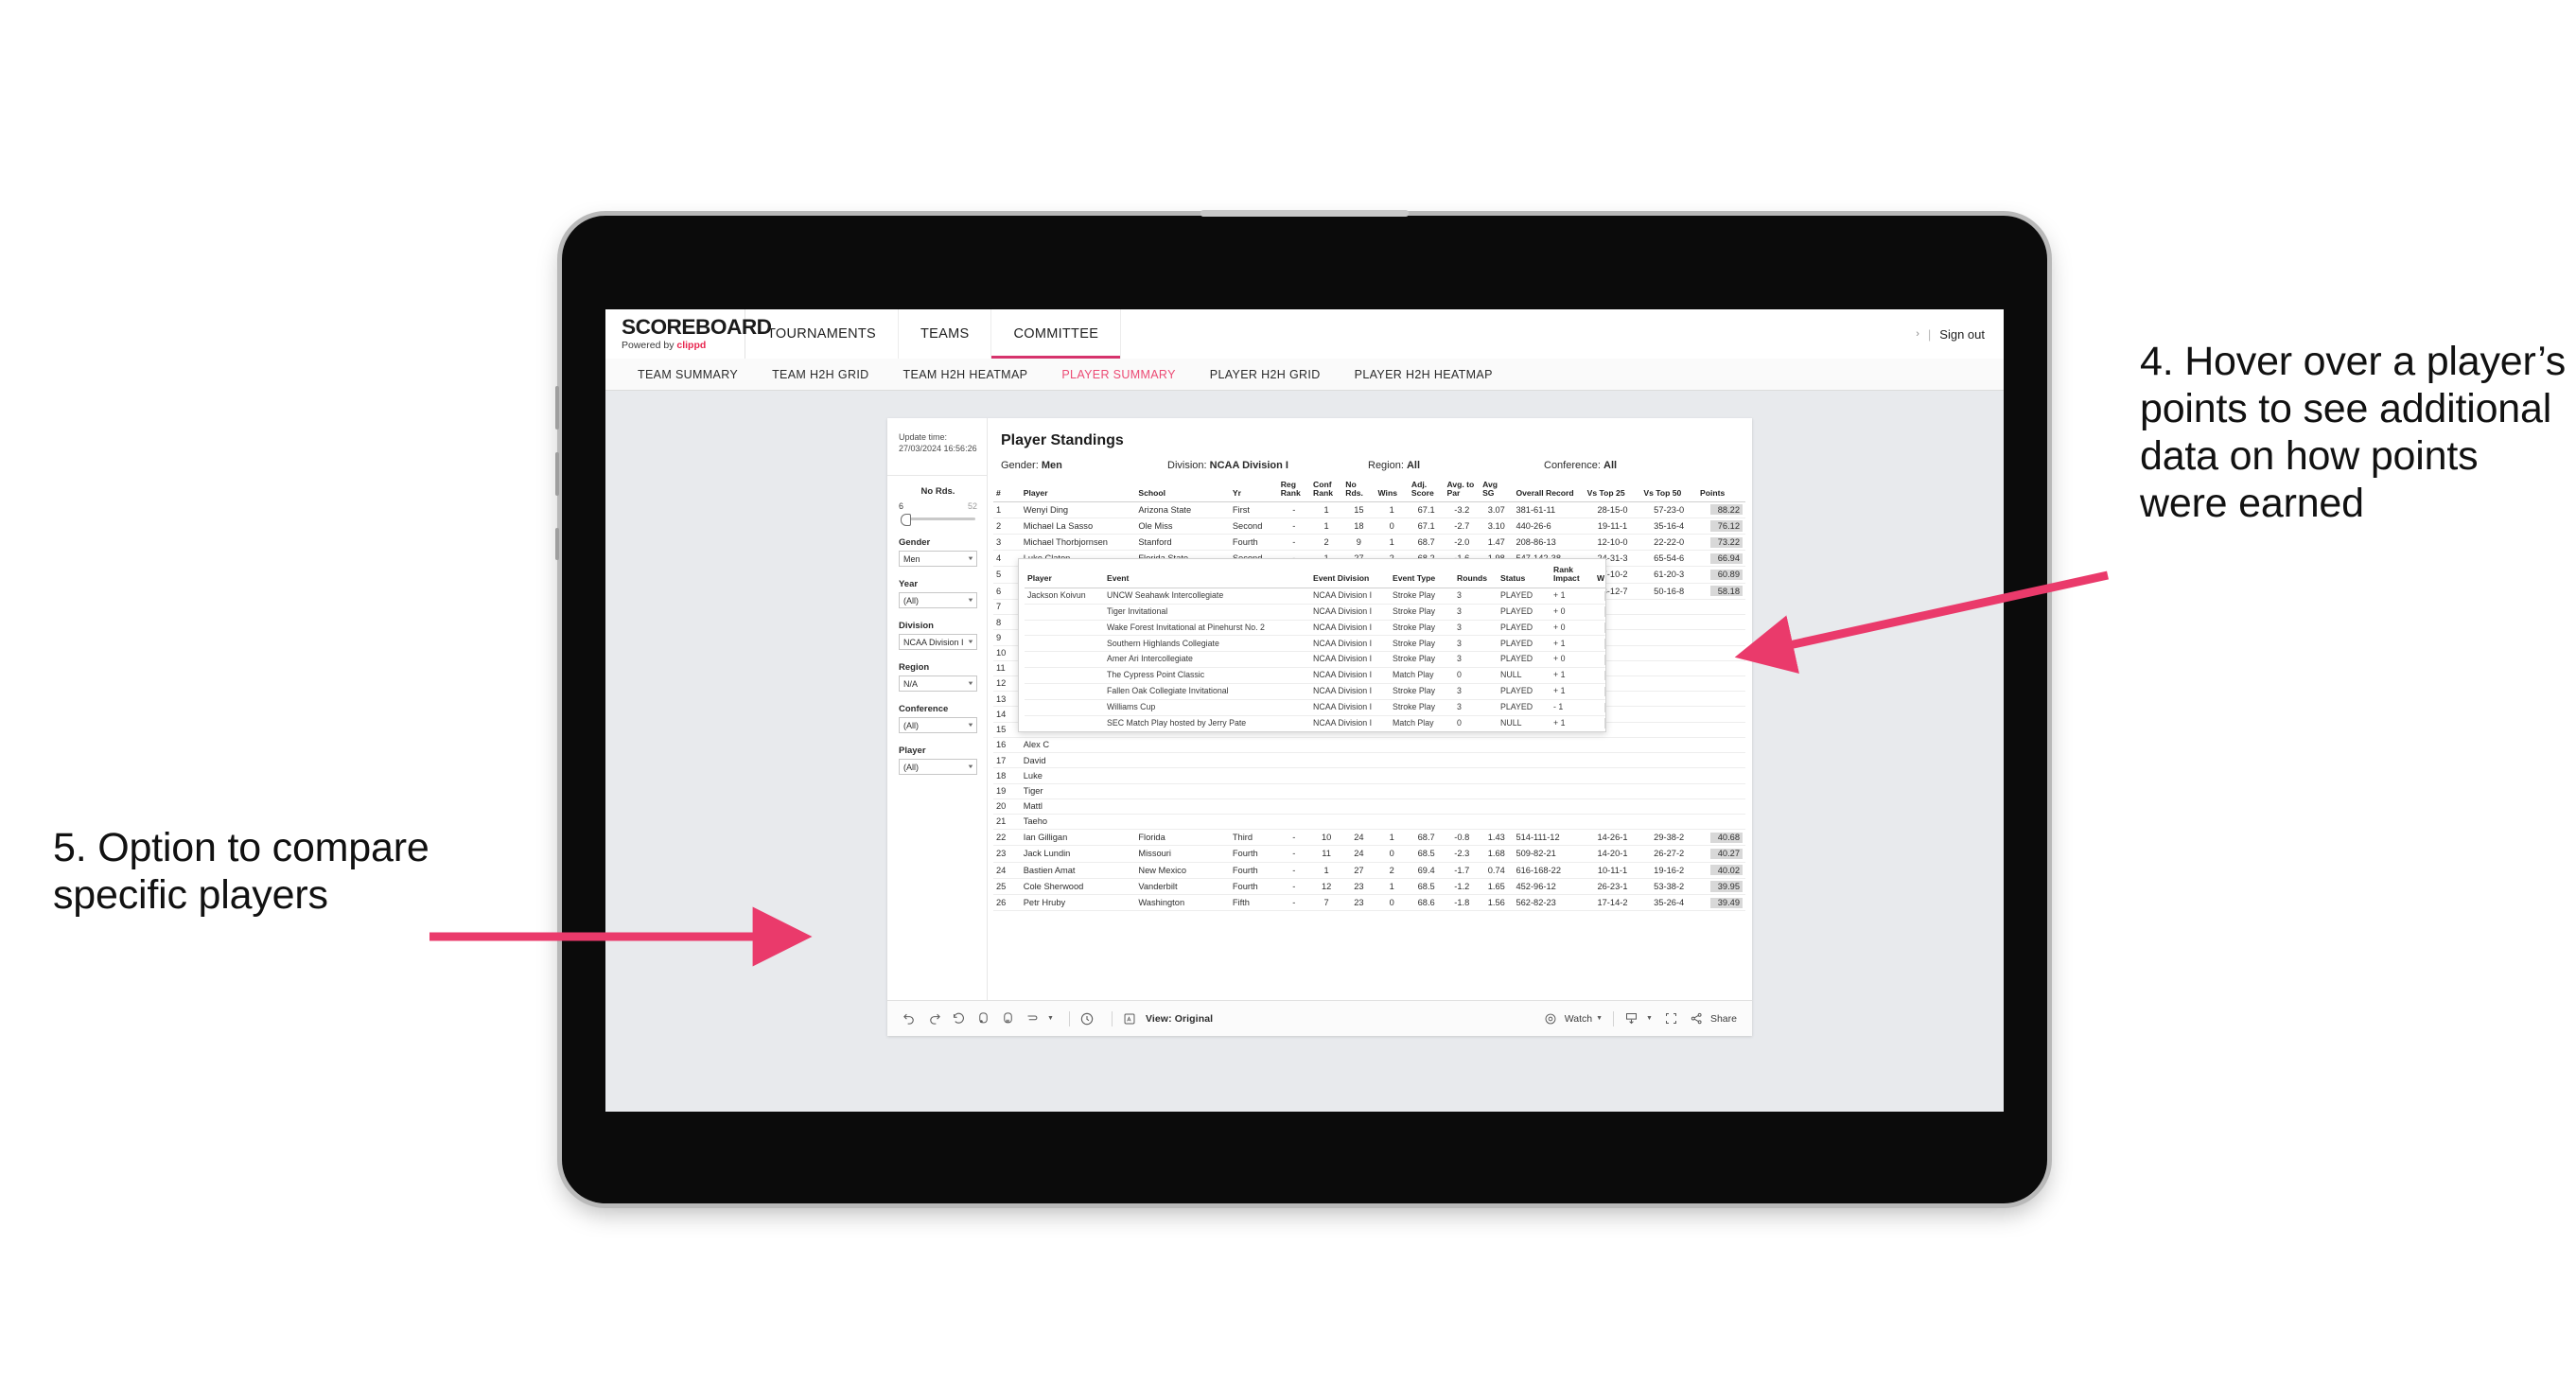 Image resolution: width=2576 pixels, height=1386 pixels. What do you see at coordinates (1183, 491) in the screenshot?
I see `th-school: School` at bounding box center [1183, 491].